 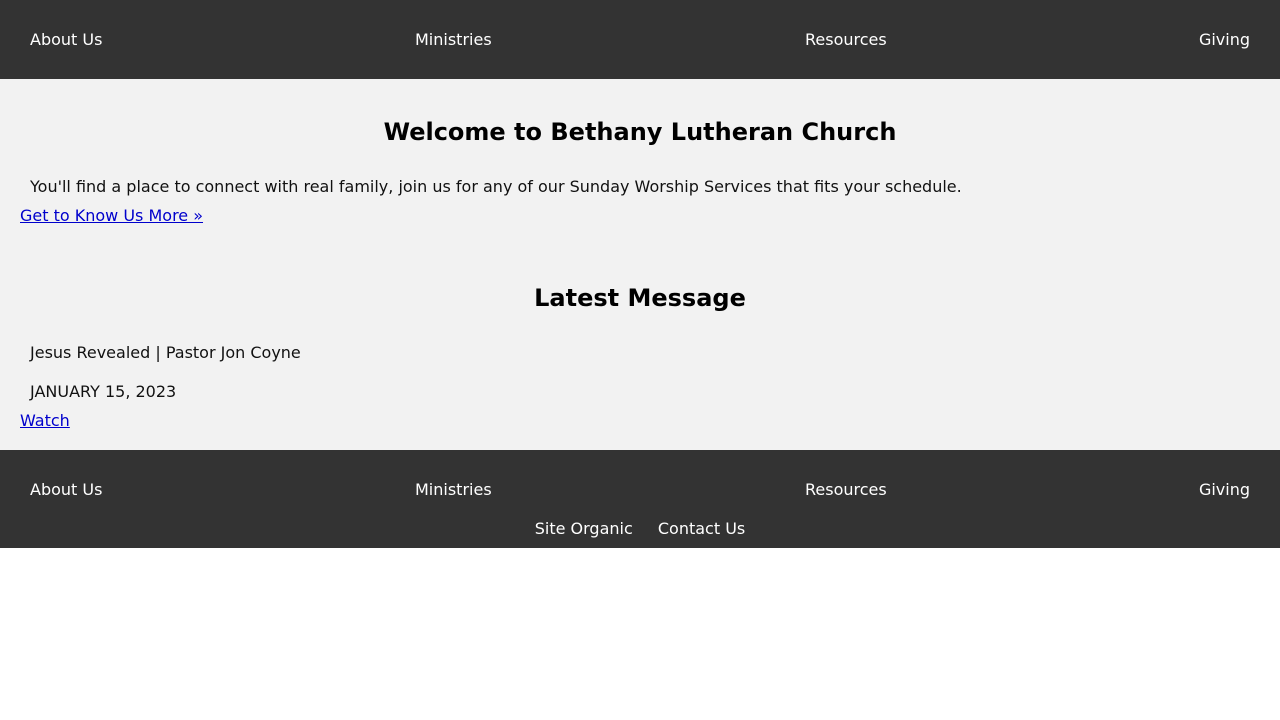 I want to click on message-title: Jesus Revealed | Pastor Jon Coyne, so click(x=165, y=352).